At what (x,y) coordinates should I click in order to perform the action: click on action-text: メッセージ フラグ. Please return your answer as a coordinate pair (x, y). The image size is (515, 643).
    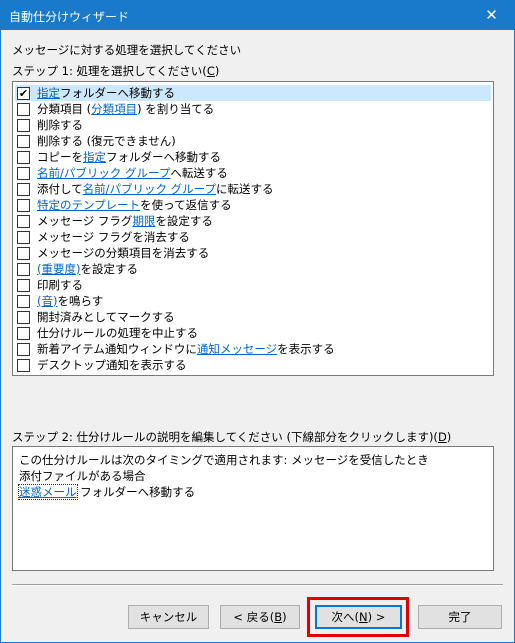
    Looking at the image, I should click on (85, 221).